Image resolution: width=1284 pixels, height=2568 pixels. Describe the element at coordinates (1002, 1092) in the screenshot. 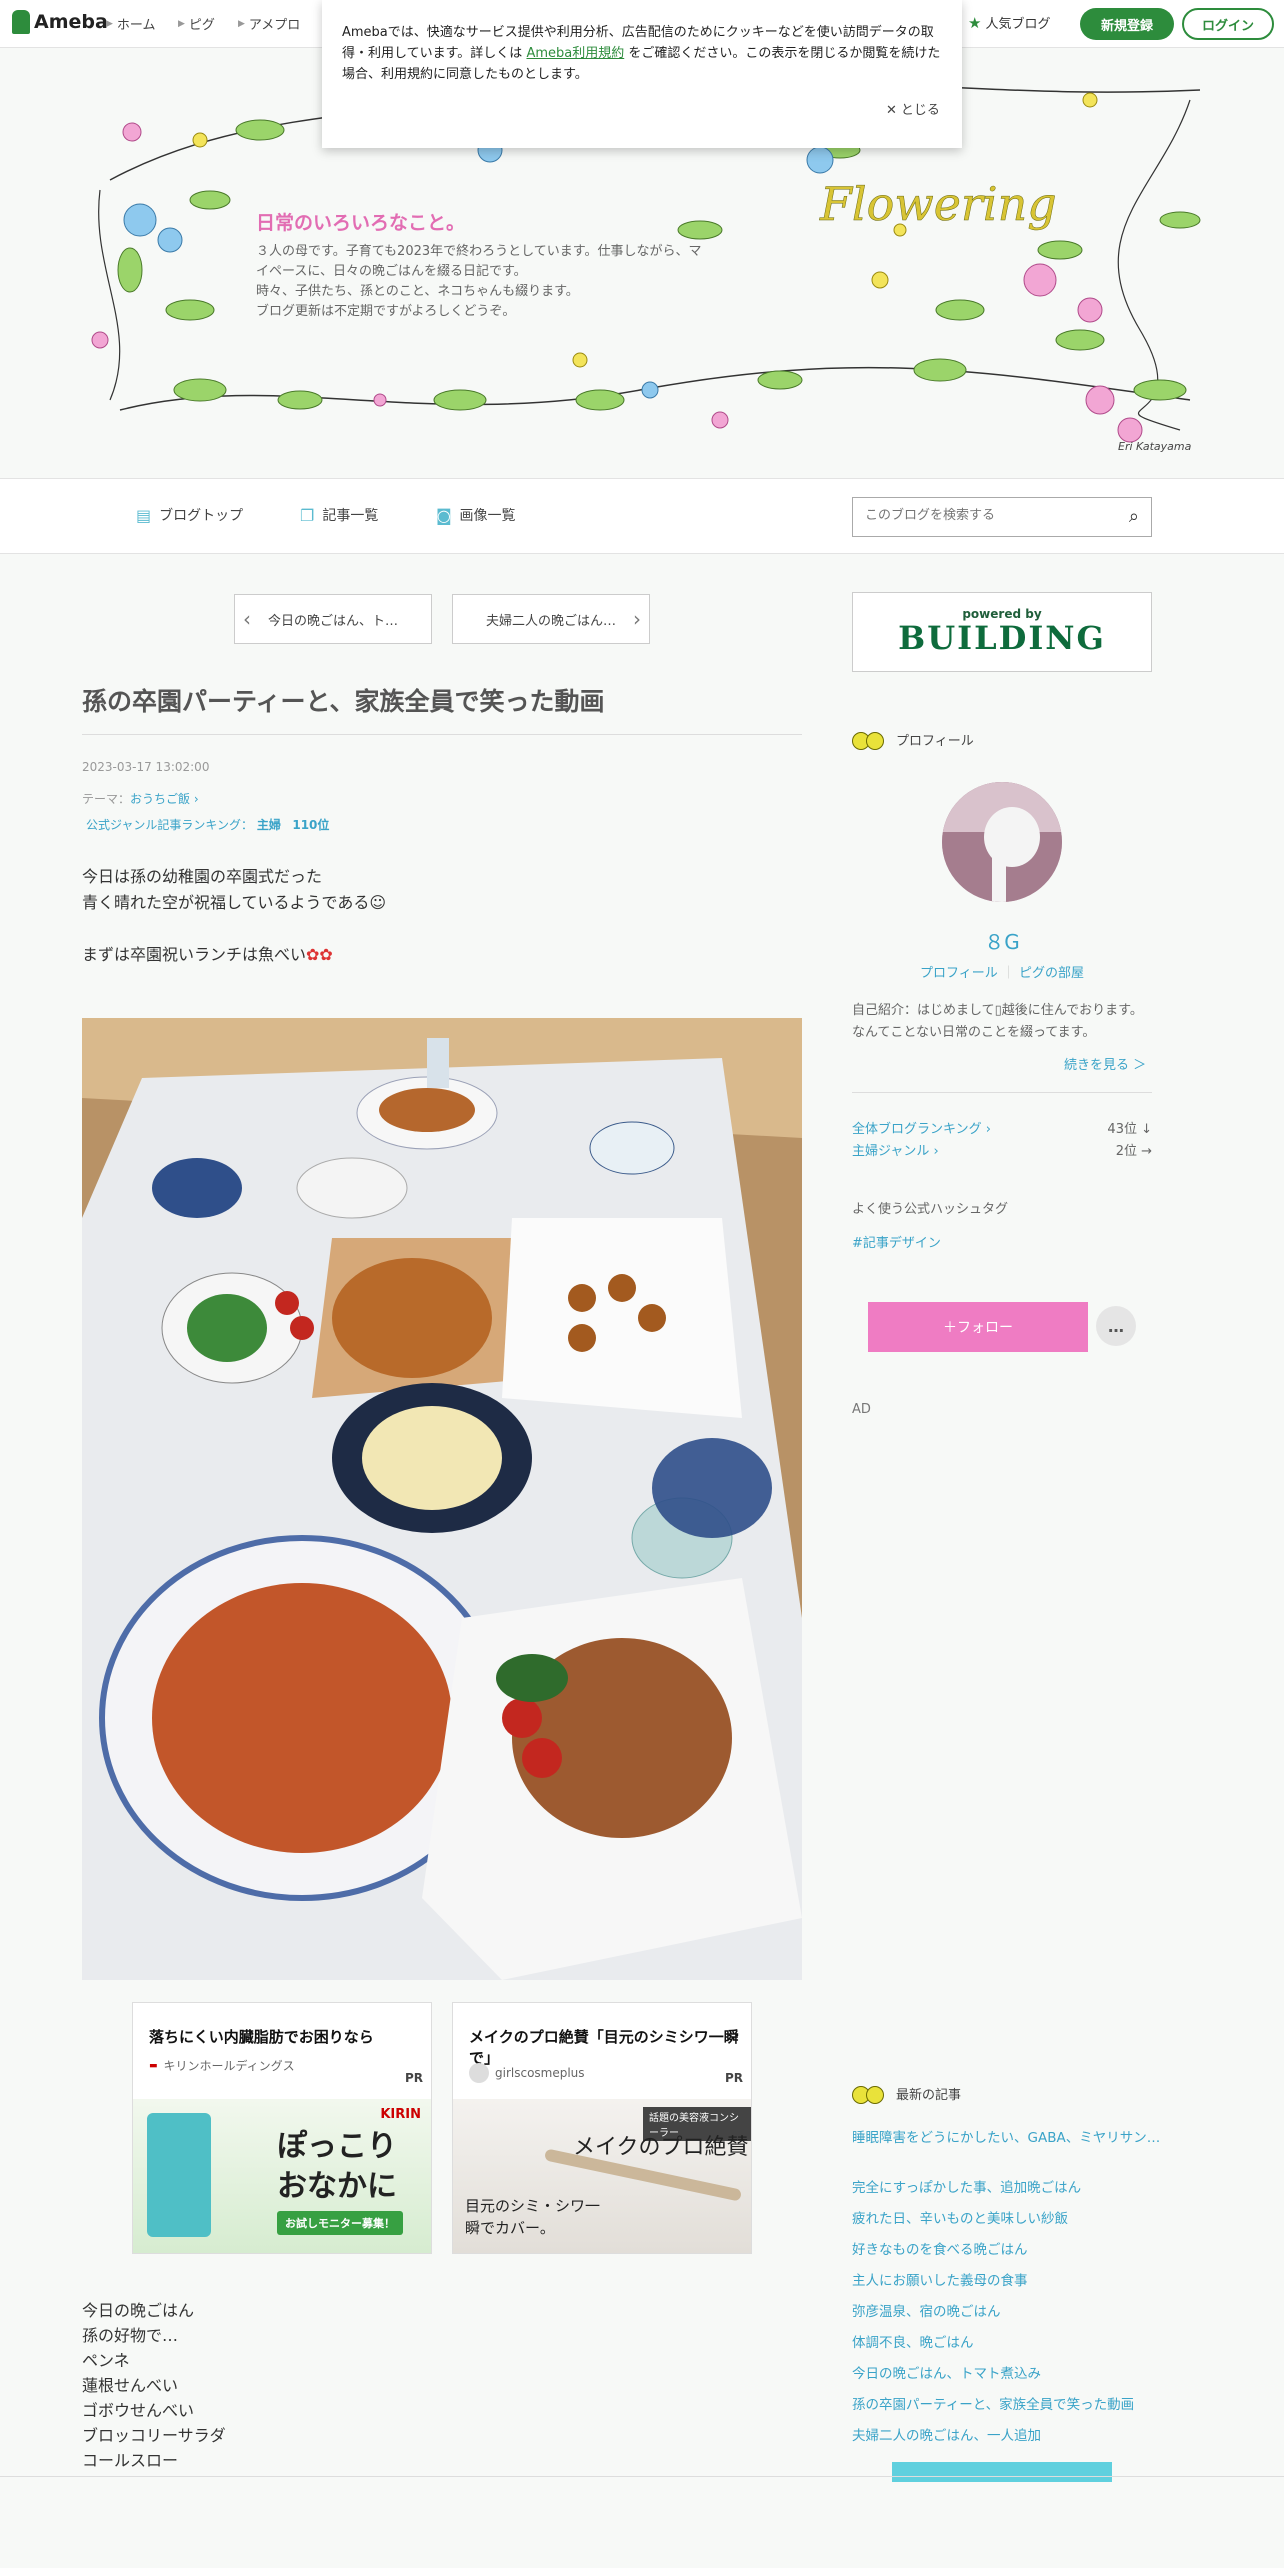

I see `divider` at that location.